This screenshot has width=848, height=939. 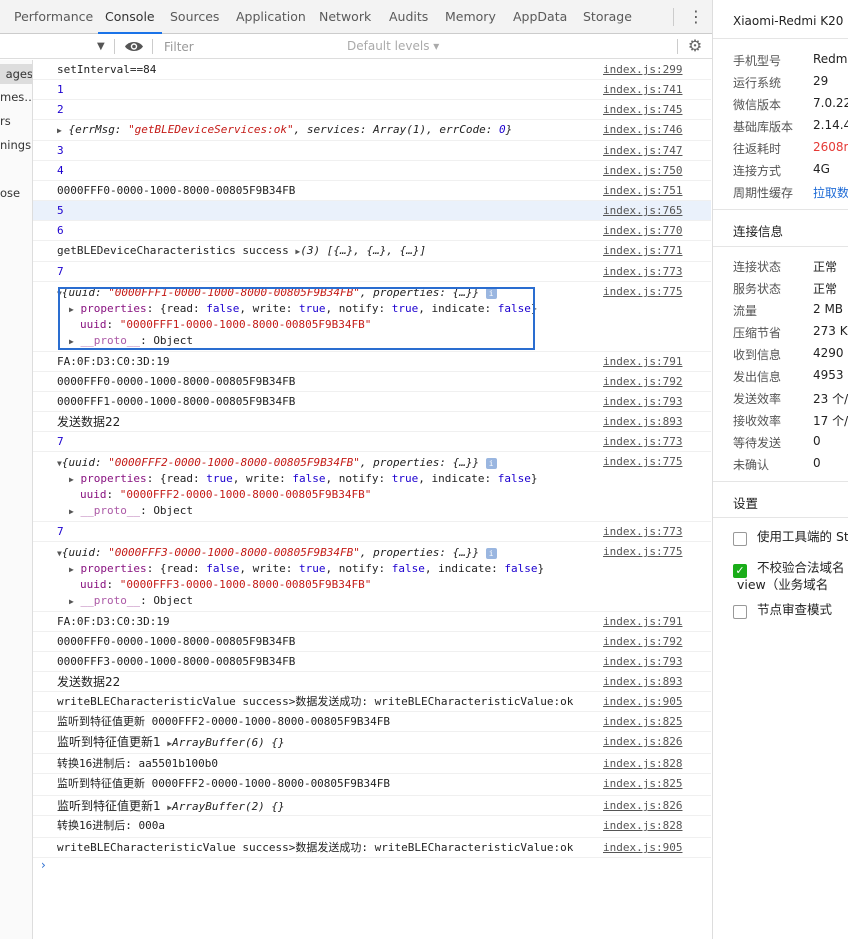 What do you see at coordinates (607, 17) in the screenshot?
I see `tab-storage: Storage` at bounding box center [607, 17].